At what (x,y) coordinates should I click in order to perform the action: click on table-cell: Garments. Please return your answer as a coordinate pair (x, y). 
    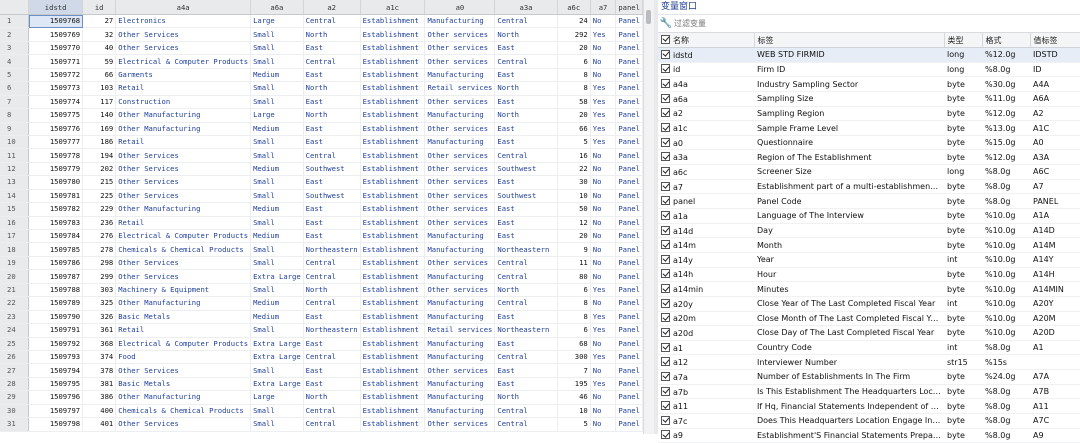
    Looking at the image, I should click on (183, 75).